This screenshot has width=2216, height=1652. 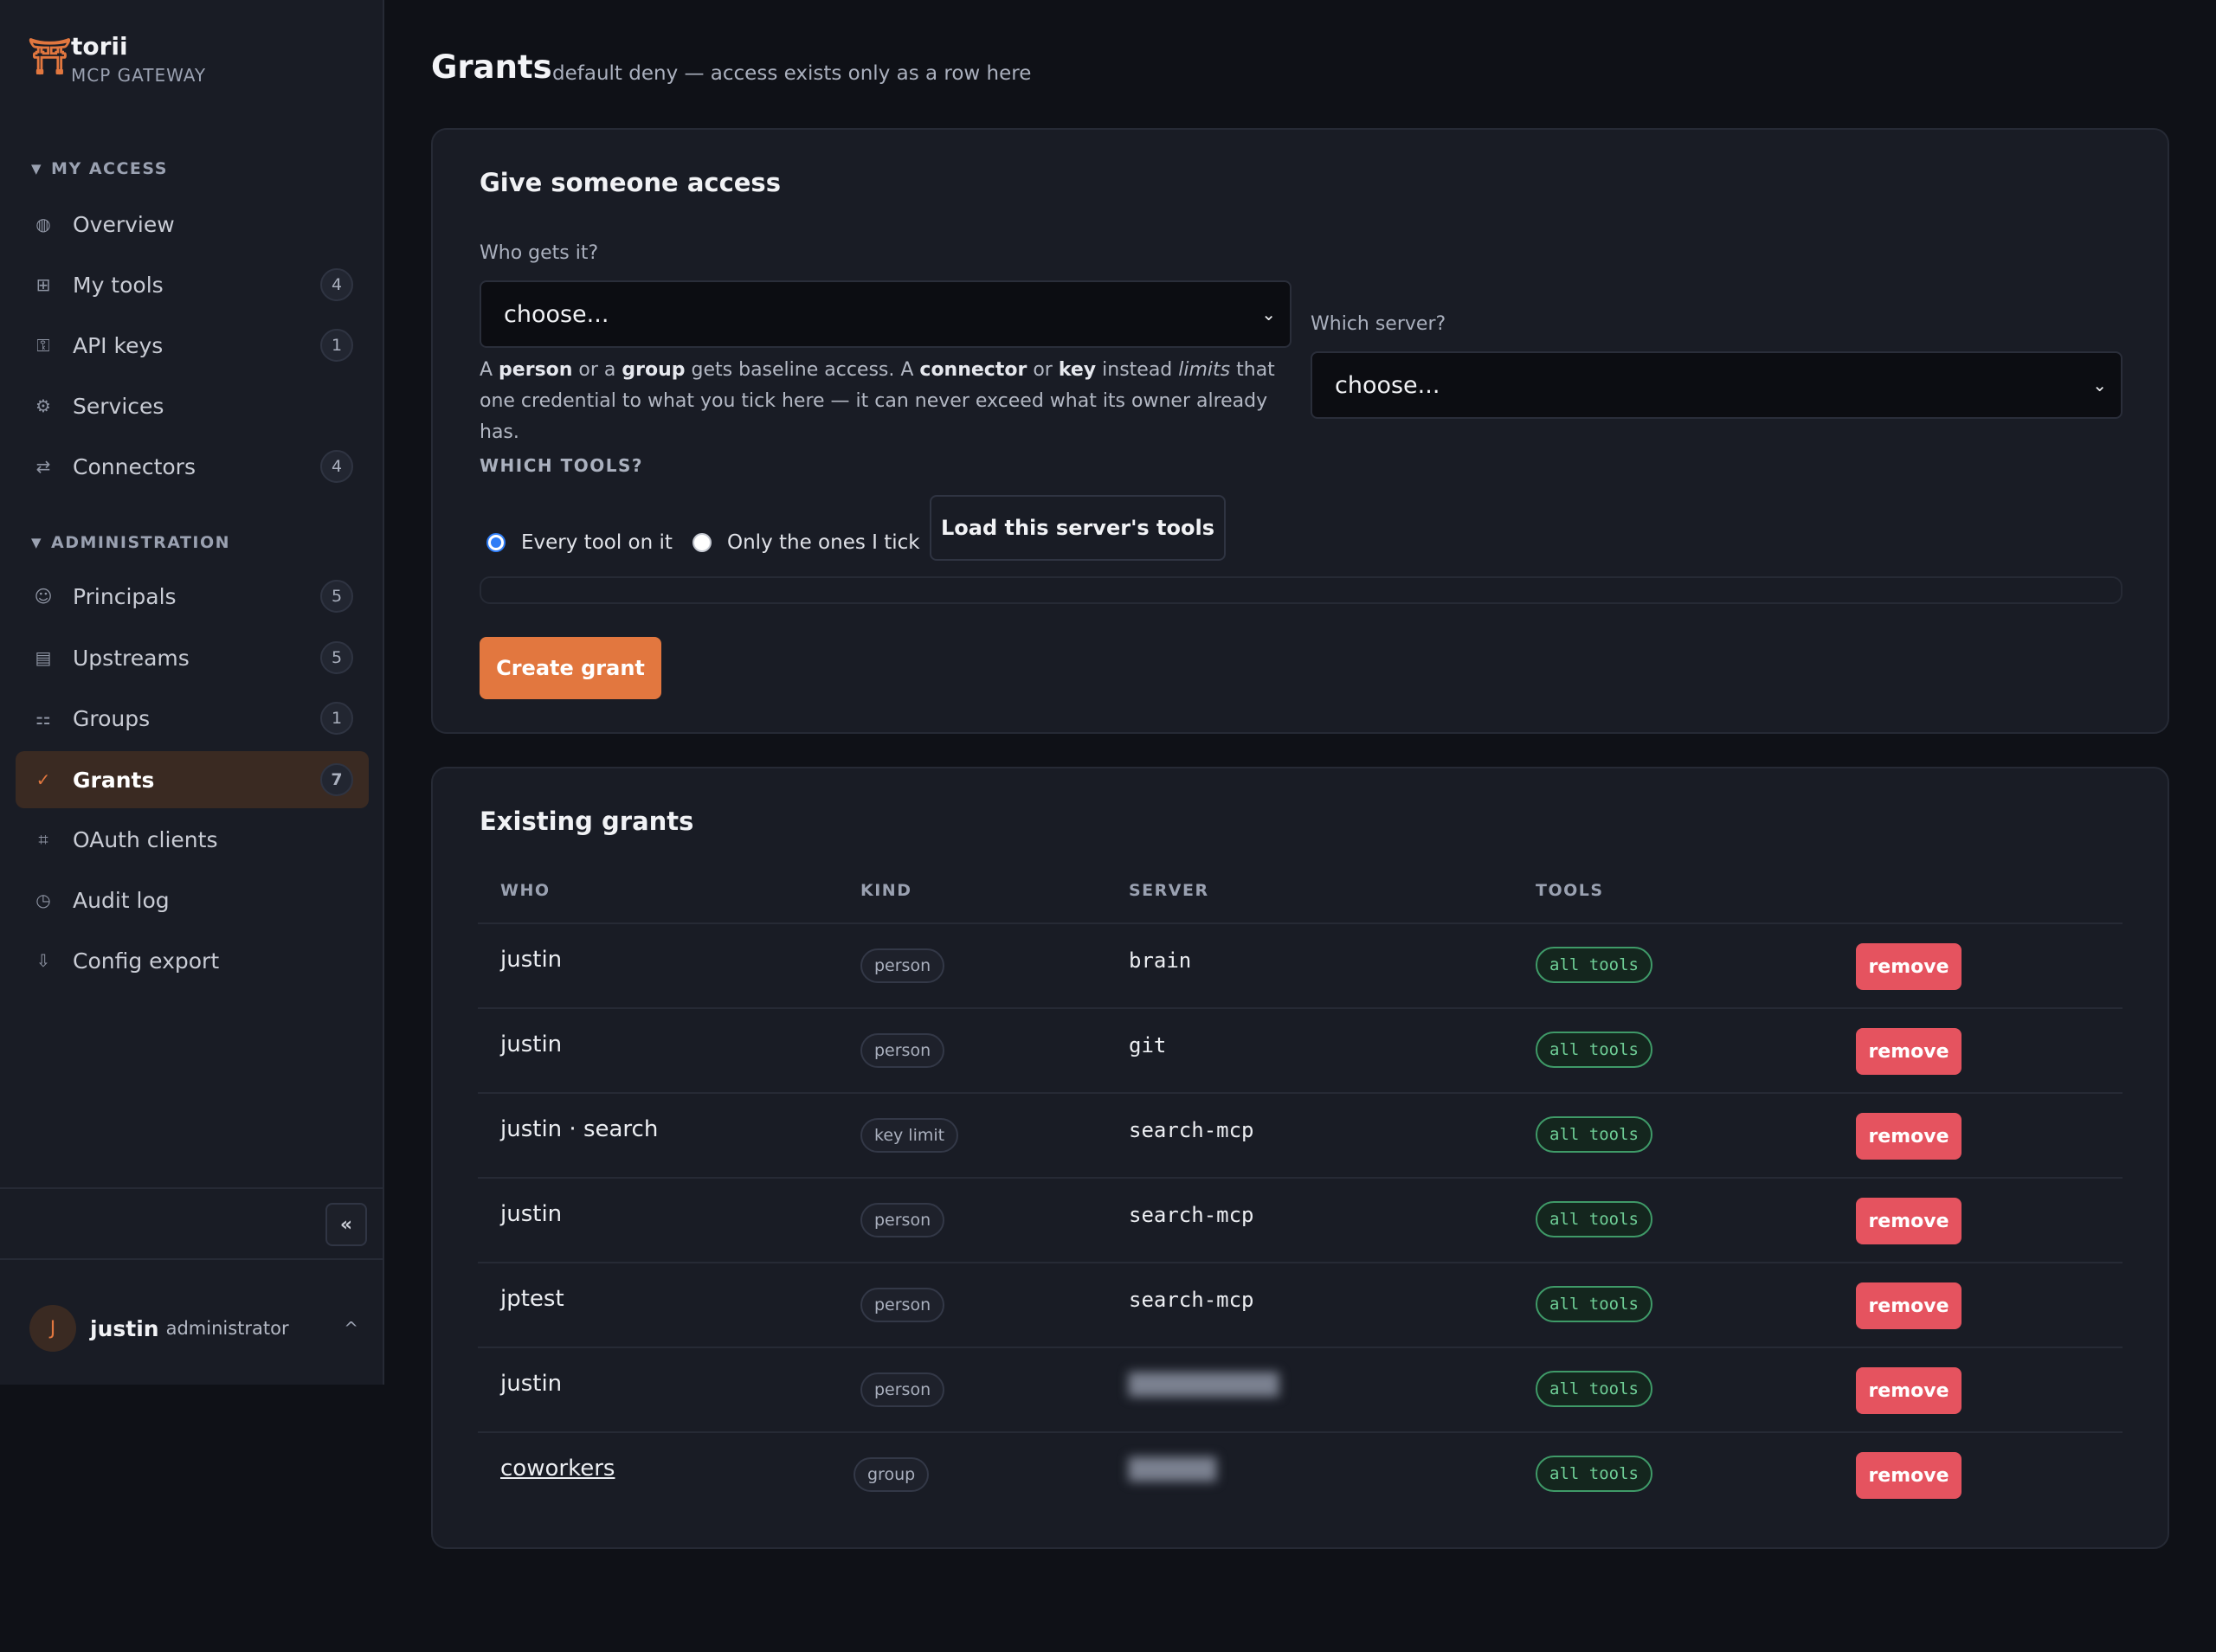 I want to click on section-my-access: ▼ MY ACCESS, so click(x=99, y=168).